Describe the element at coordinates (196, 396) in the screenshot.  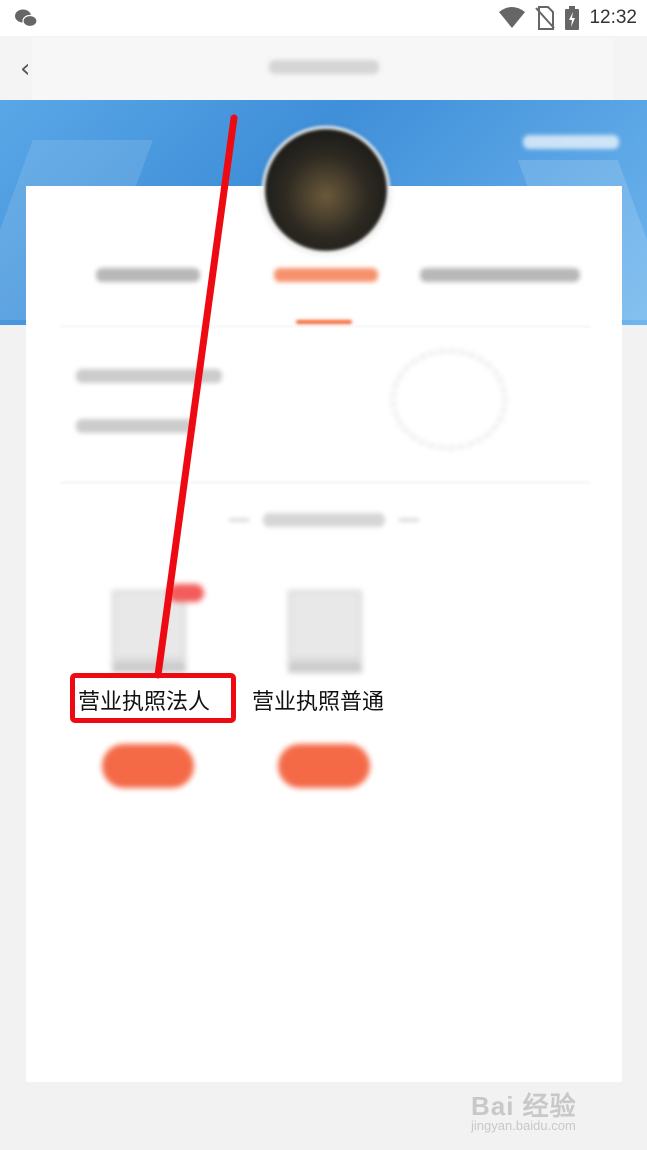
I see `arrow-annotation` at that location.